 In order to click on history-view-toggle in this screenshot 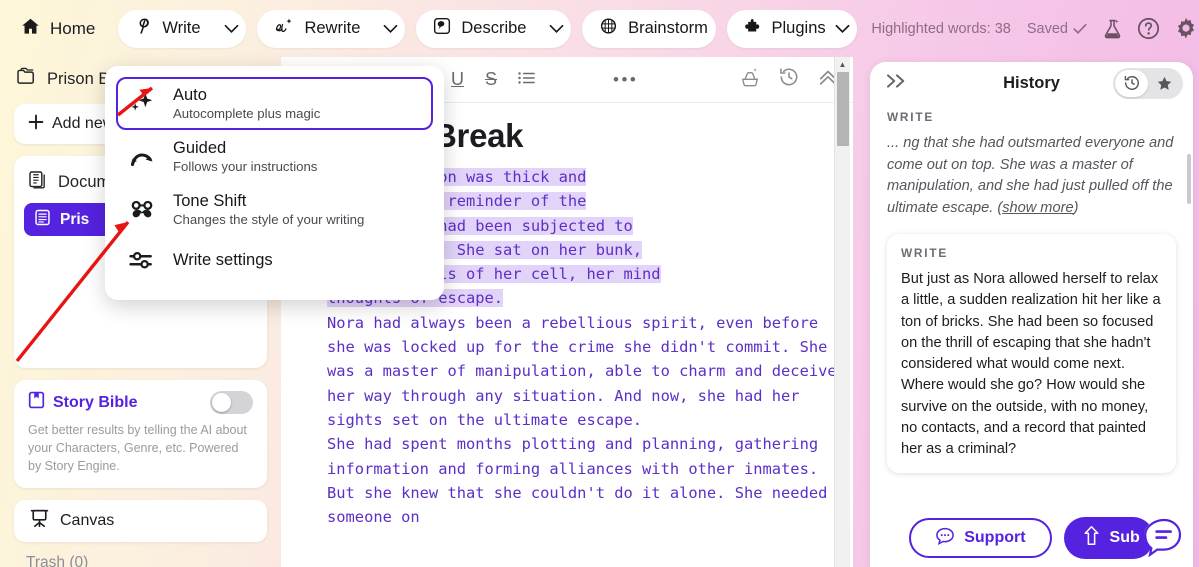, I will do `click(1148, 83)`.